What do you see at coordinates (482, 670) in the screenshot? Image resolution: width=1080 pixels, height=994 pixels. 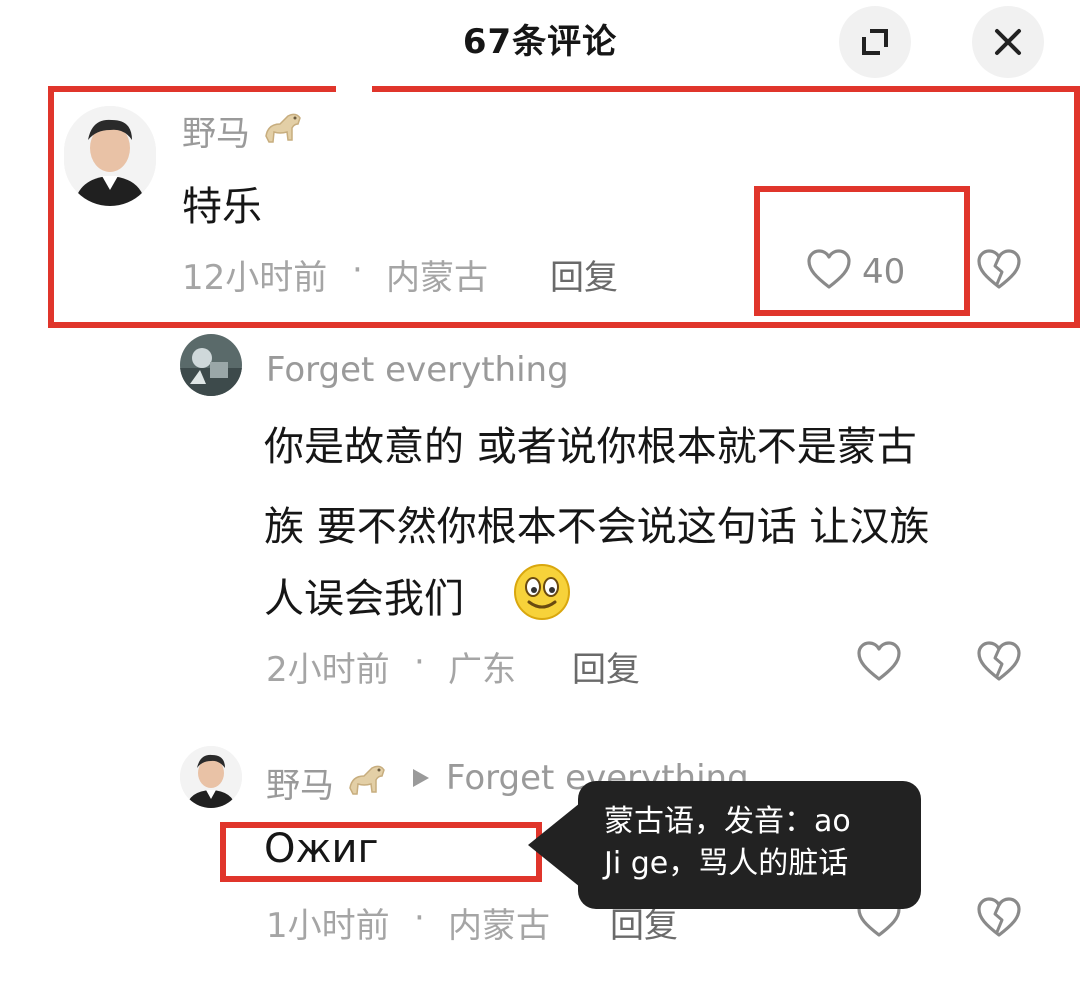 I see `comment-location: 广东` at bounding box center [482, 670].